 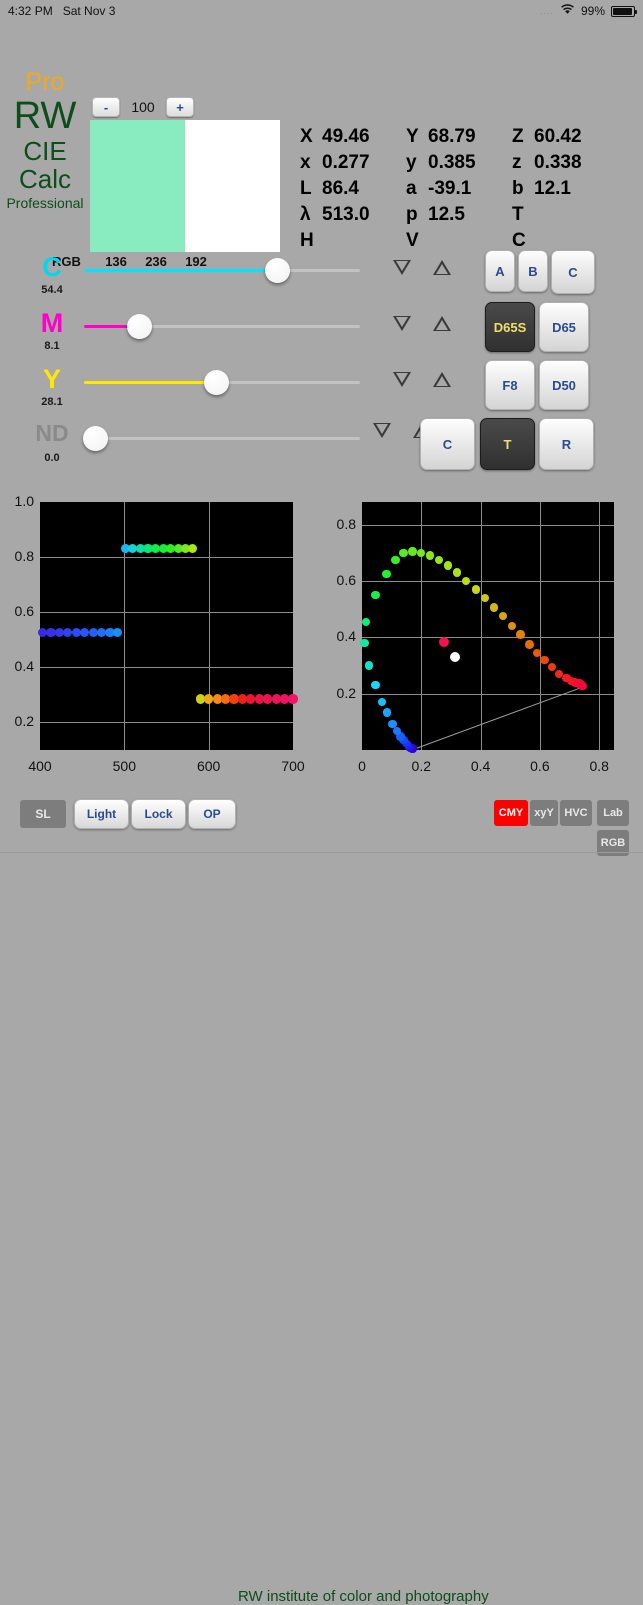 I want to click on status-time: 4:32 PM, so click(x=30, y=11).